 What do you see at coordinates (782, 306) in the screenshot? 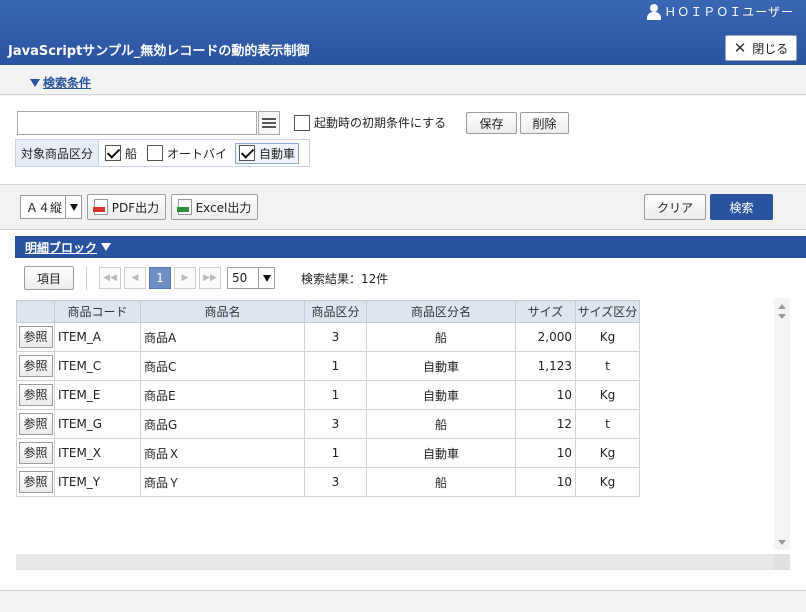
I see `scroll-up-icon` at bounding box center [782, 306].